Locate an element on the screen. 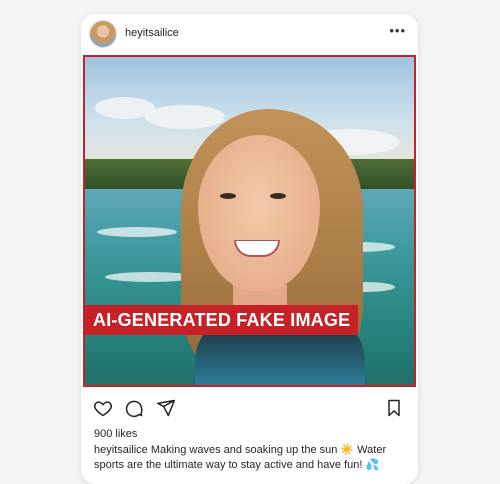 The image size is (500, 484). avatar is located at coordinates (103, 34).